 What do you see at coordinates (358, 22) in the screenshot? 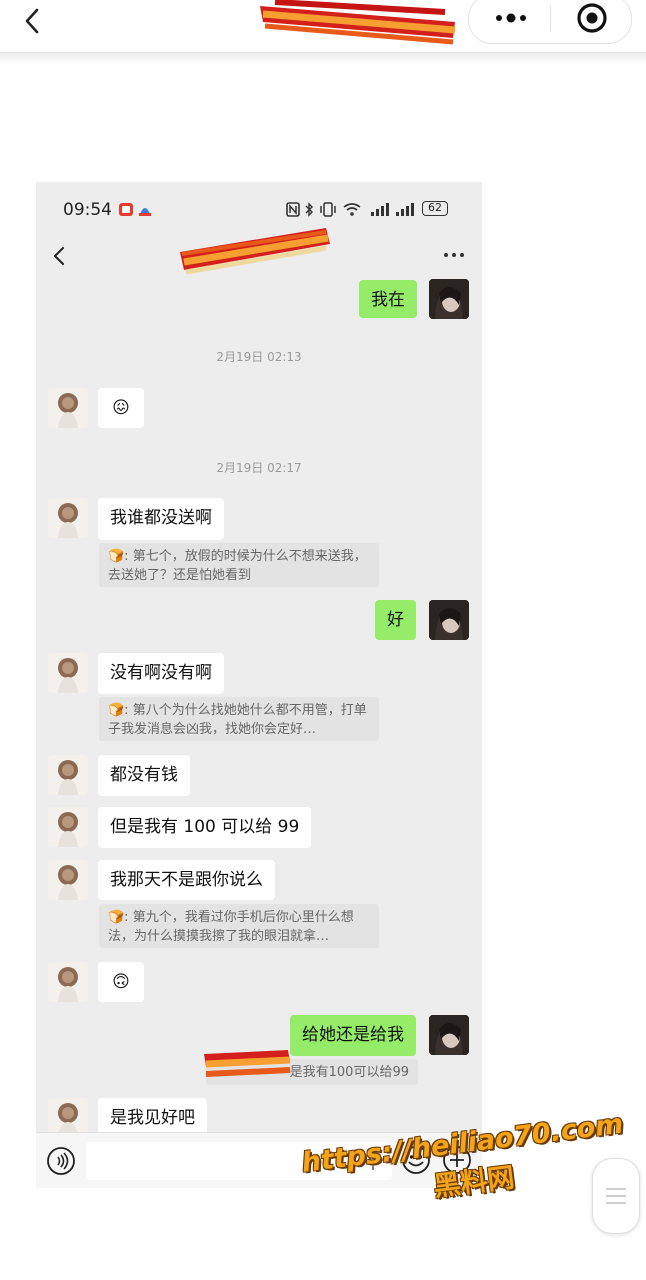
I see `redaction-scribble` at bounding box center [358, 22].